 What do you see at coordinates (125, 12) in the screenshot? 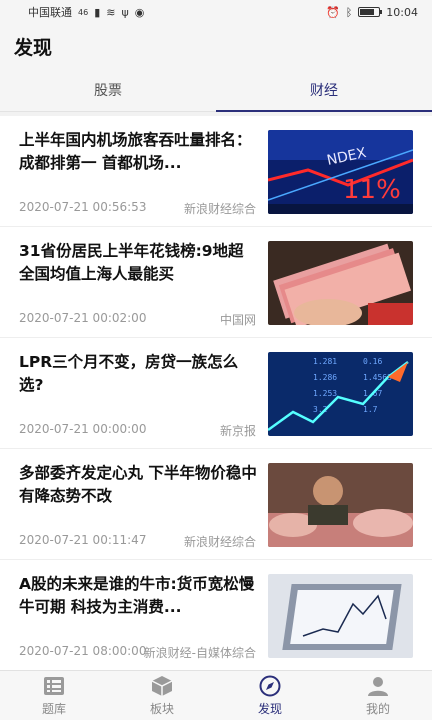
I see `usb-icon: ψ` at bounding box center [125, 12].